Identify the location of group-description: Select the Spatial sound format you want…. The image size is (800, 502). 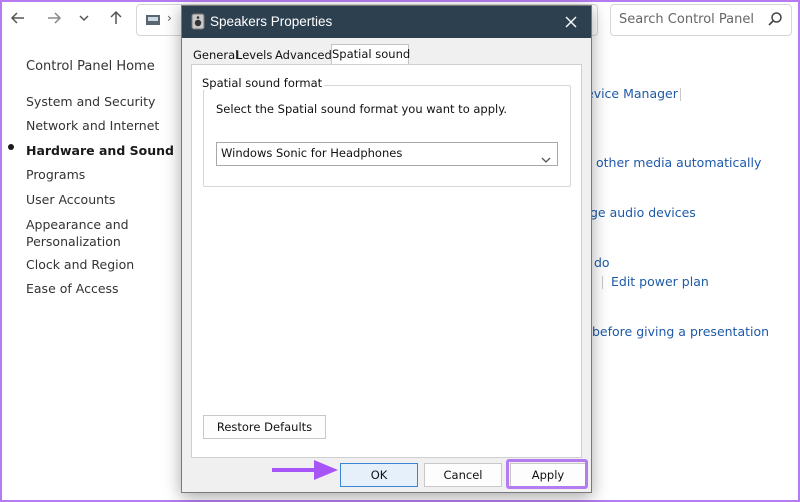
(362, 109).